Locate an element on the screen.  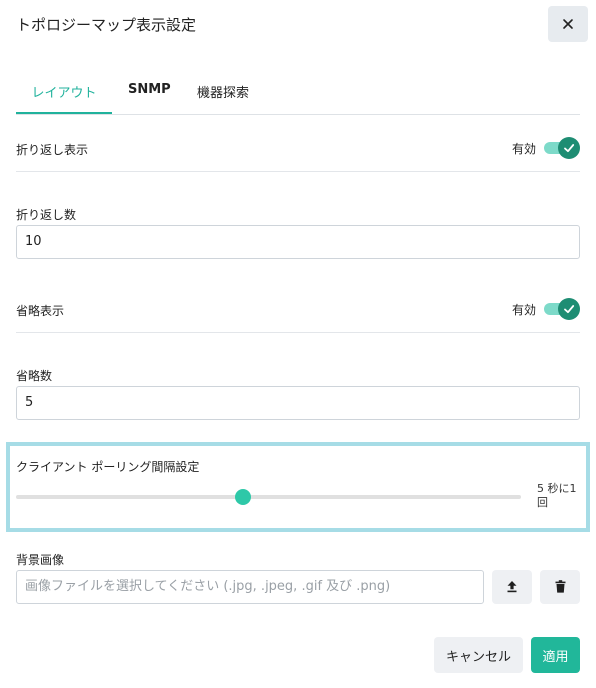
omit-display-label: 省略表示 is located at coordinates (40, 311).